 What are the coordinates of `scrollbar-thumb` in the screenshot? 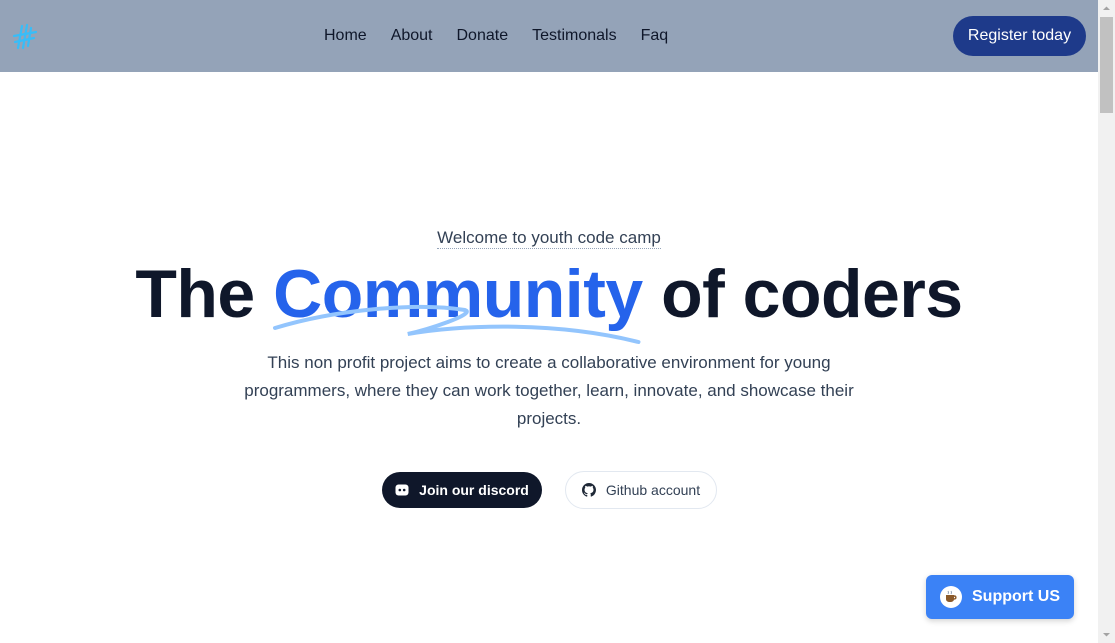 It's located at (1106, 65).